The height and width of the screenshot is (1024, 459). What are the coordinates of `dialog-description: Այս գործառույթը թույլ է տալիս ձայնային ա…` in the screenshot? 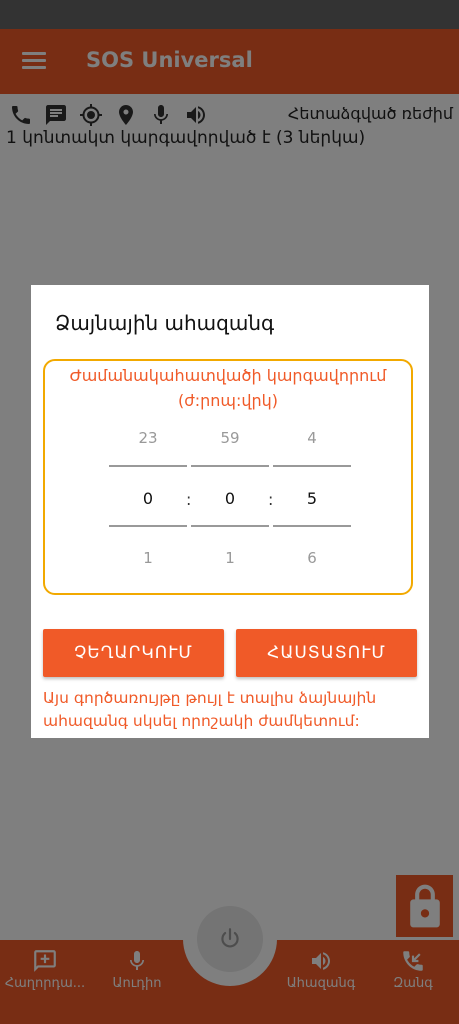 It's located at (210, 709).